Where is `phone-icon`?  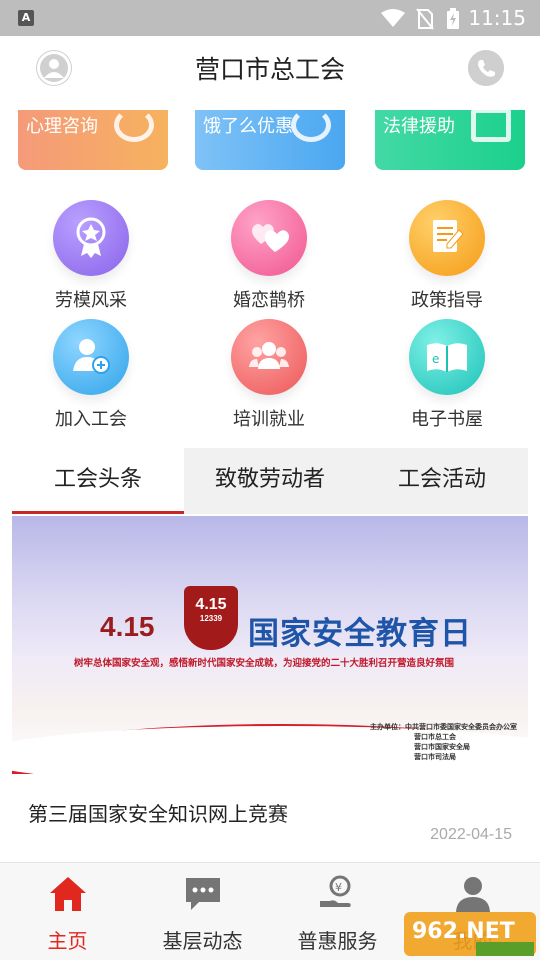 phone-icon is located at coordinates (486, 68).